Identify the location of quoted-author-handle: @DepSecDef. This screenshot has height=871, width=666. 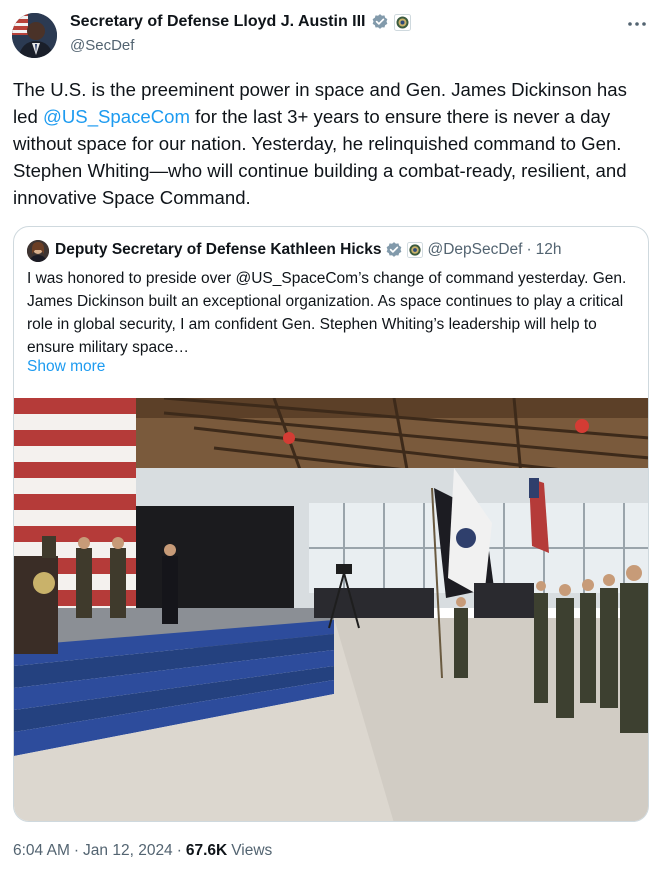
(474, 250).